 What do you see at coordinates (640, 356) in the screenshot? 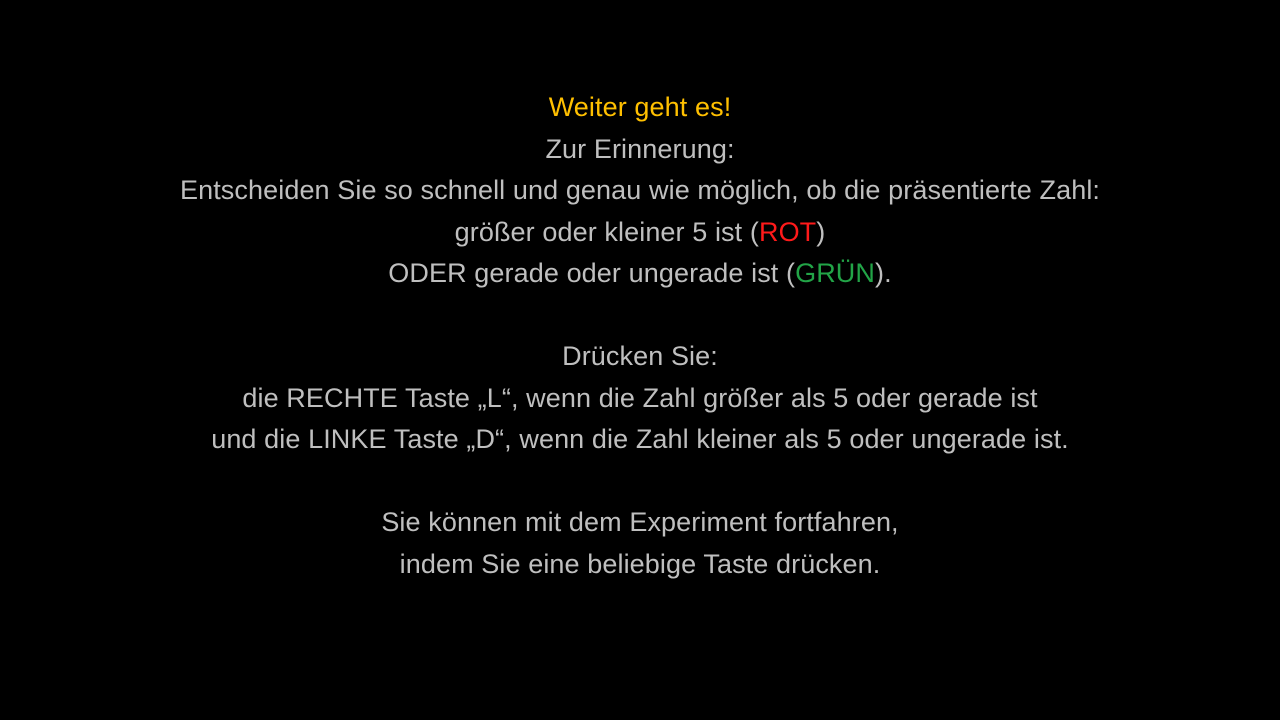
I see `press-heading: Drücken Sie:` at bounding box center [640, 356].